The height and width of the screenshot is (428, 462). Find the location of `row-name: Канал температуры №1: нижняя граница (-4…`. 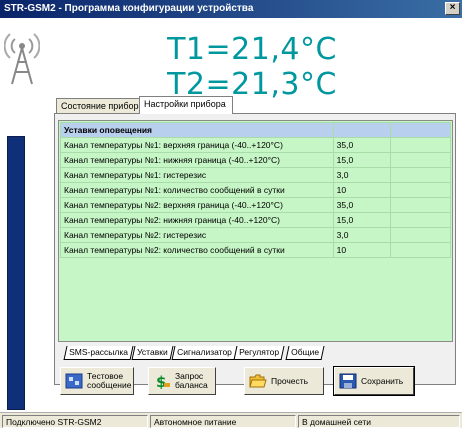

row-name: Канал температуры №1: нижняя граница (-4… is located at coordinates (197, 160).